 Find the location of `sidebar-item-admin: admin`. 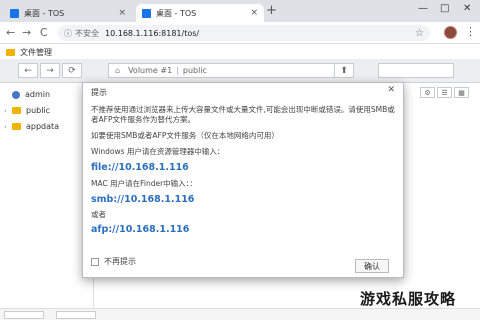

sidebar-item-admin: admin is located at coordinates (27, 94).